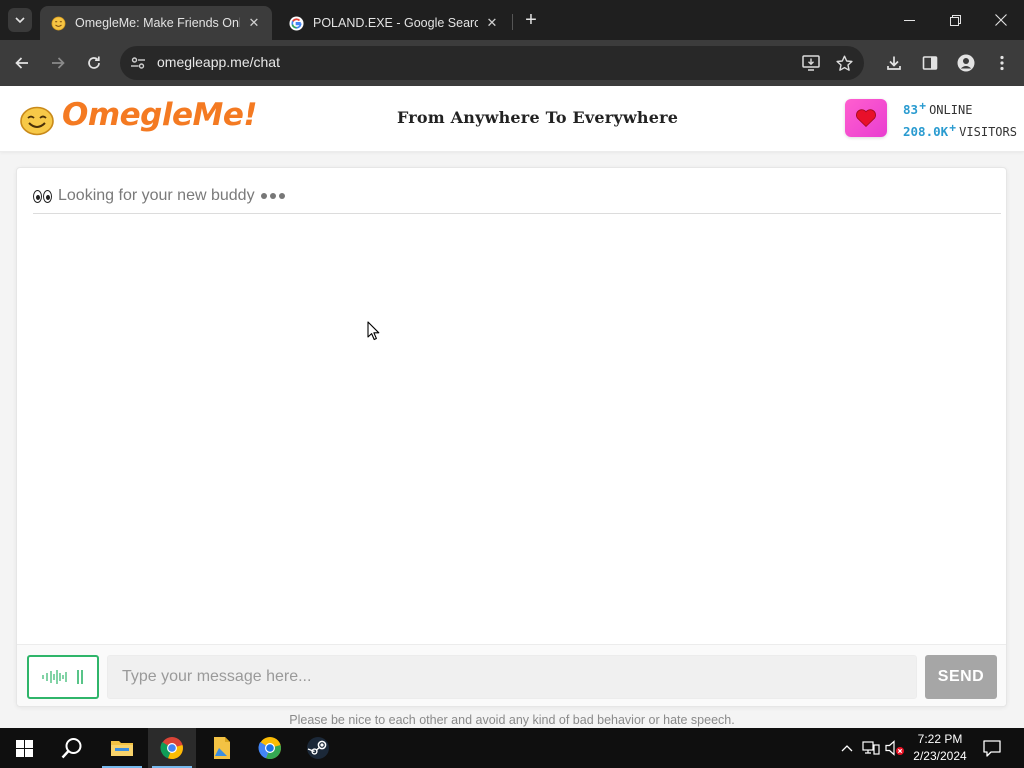 The width and height of the screenshot is (1024, 768). I want to click on visitors-stat: 208.0K+ VISITORS, so click(960, 130).